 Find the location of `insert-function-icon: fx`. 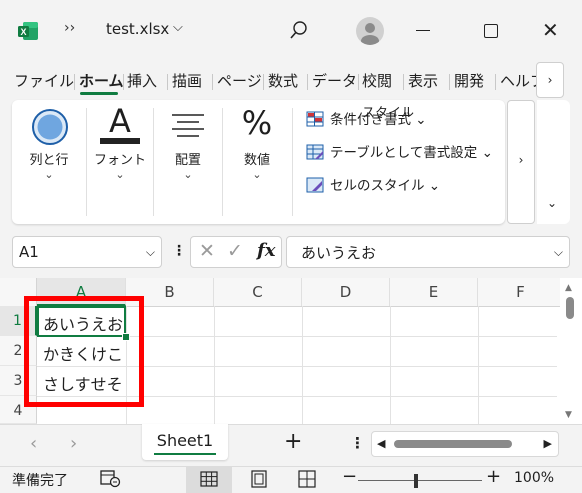

insert-function-icon: fx is located at coordinates (266, 250).